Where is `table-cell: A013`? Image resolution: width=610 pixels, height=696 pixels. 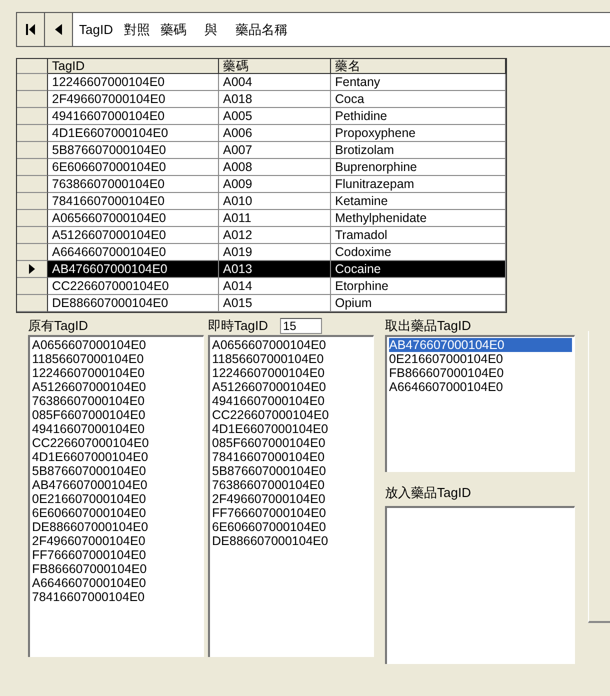 table-cell: A013 is located at coordinates (275, 269).